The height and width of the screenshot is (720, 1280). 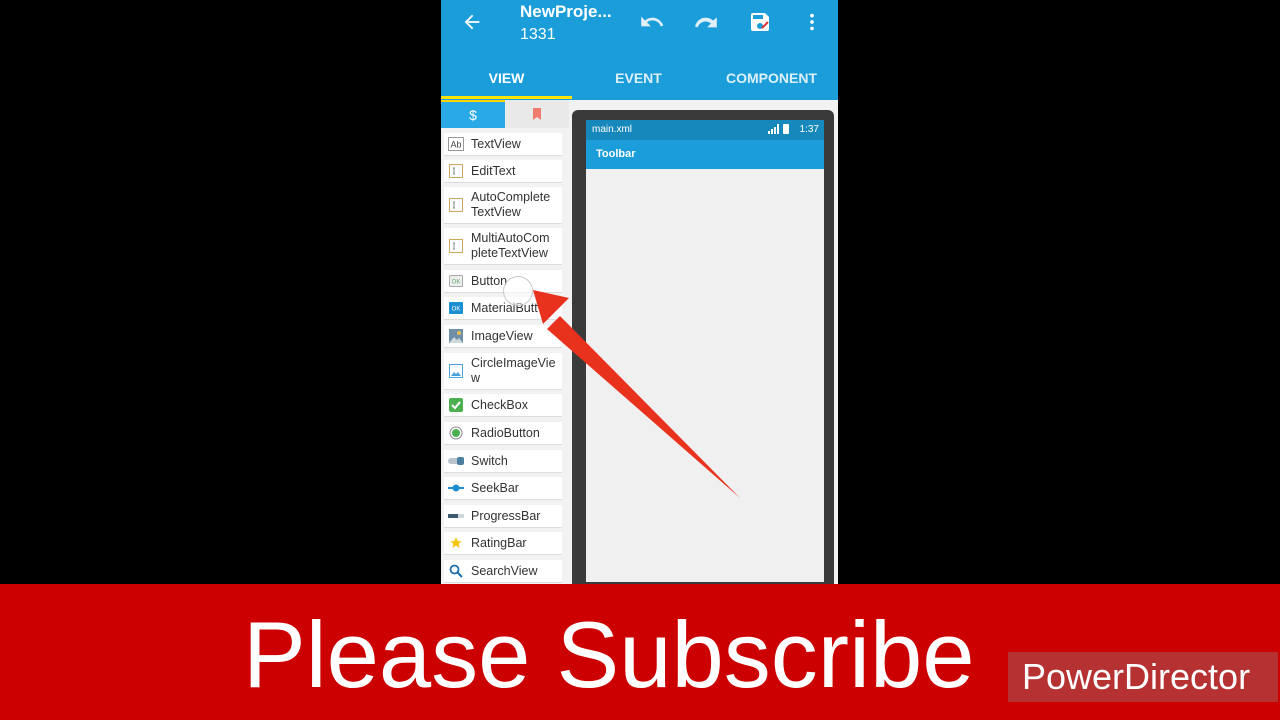 I want to click on tab-view: VIEW, so click(x=506, y=78).